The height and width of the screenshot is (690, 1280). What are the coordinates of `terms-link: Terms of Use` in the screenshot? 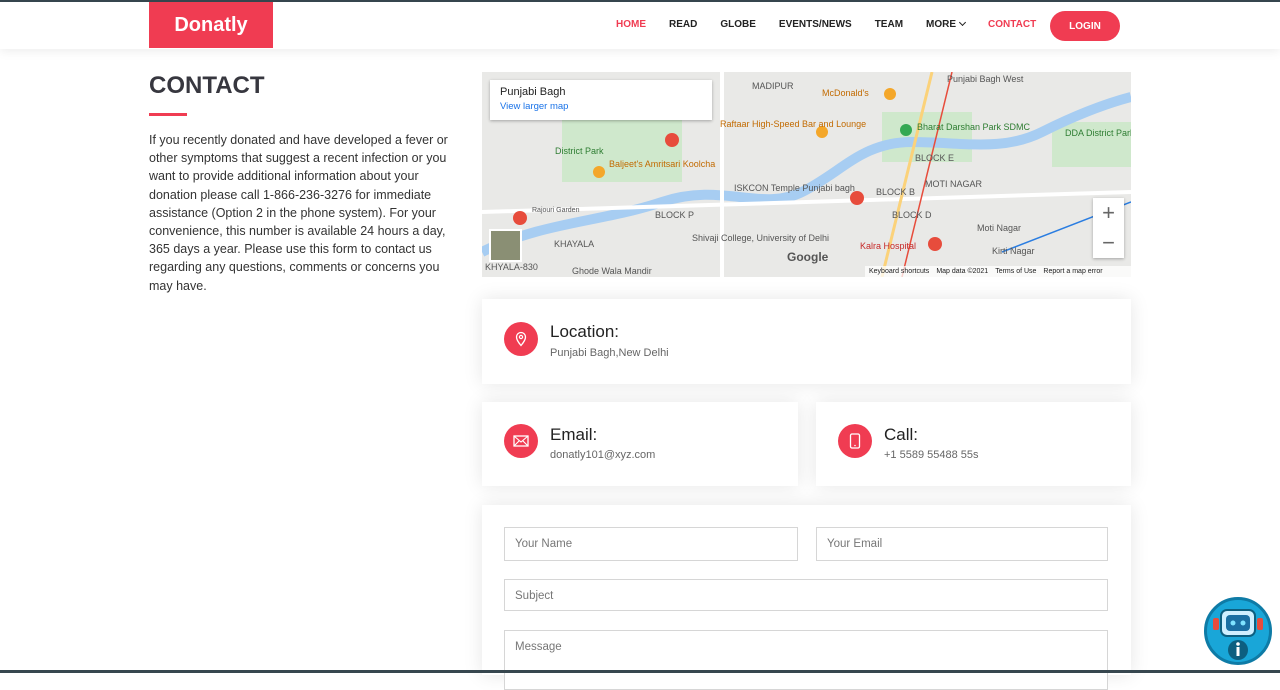 It's located at (1015, 271).